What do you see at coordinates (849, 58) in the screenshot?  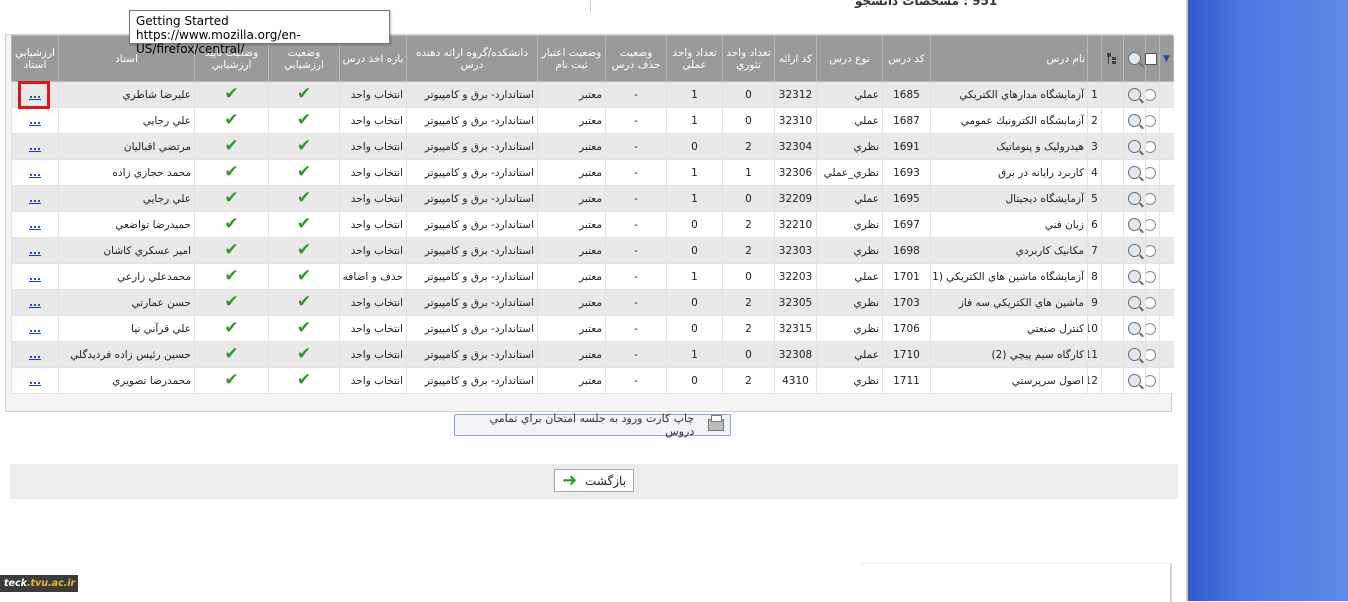 I see `header-course-type: نوع درس` at bounding box center [849, 58].